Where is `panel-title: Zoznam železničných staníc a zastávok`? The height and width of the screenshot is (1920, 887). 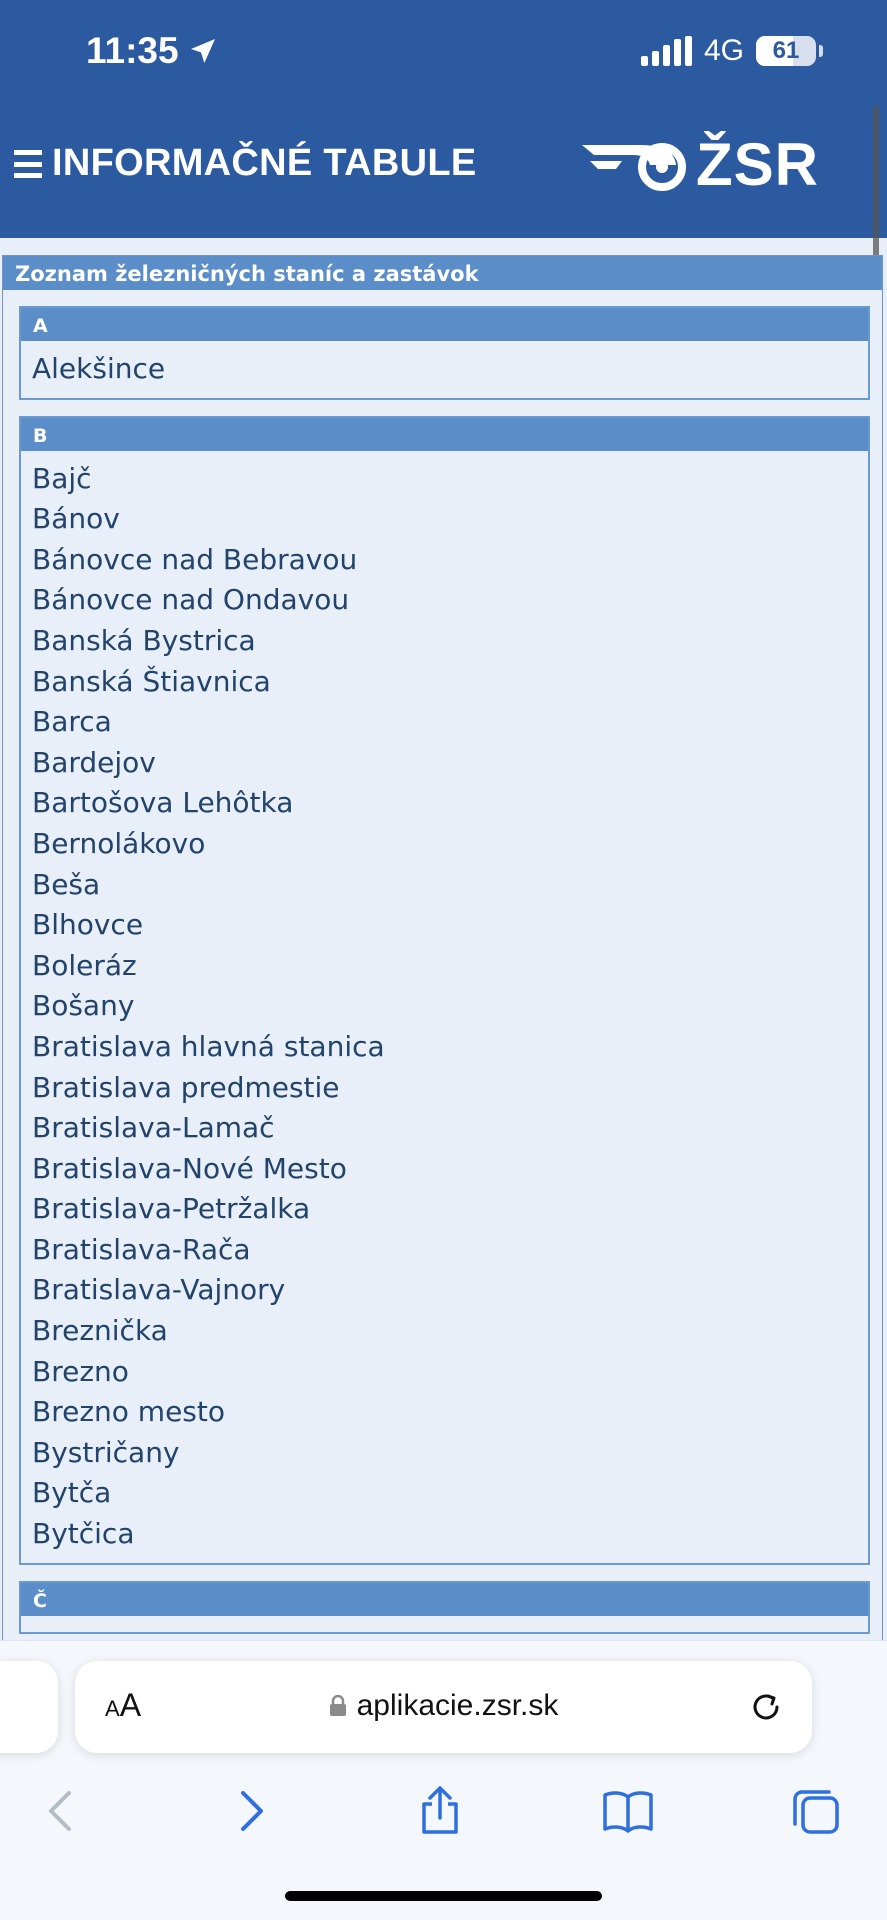
panel-title: Zoznam železničných staníc a zastávok is located at coordinates (442, 273).